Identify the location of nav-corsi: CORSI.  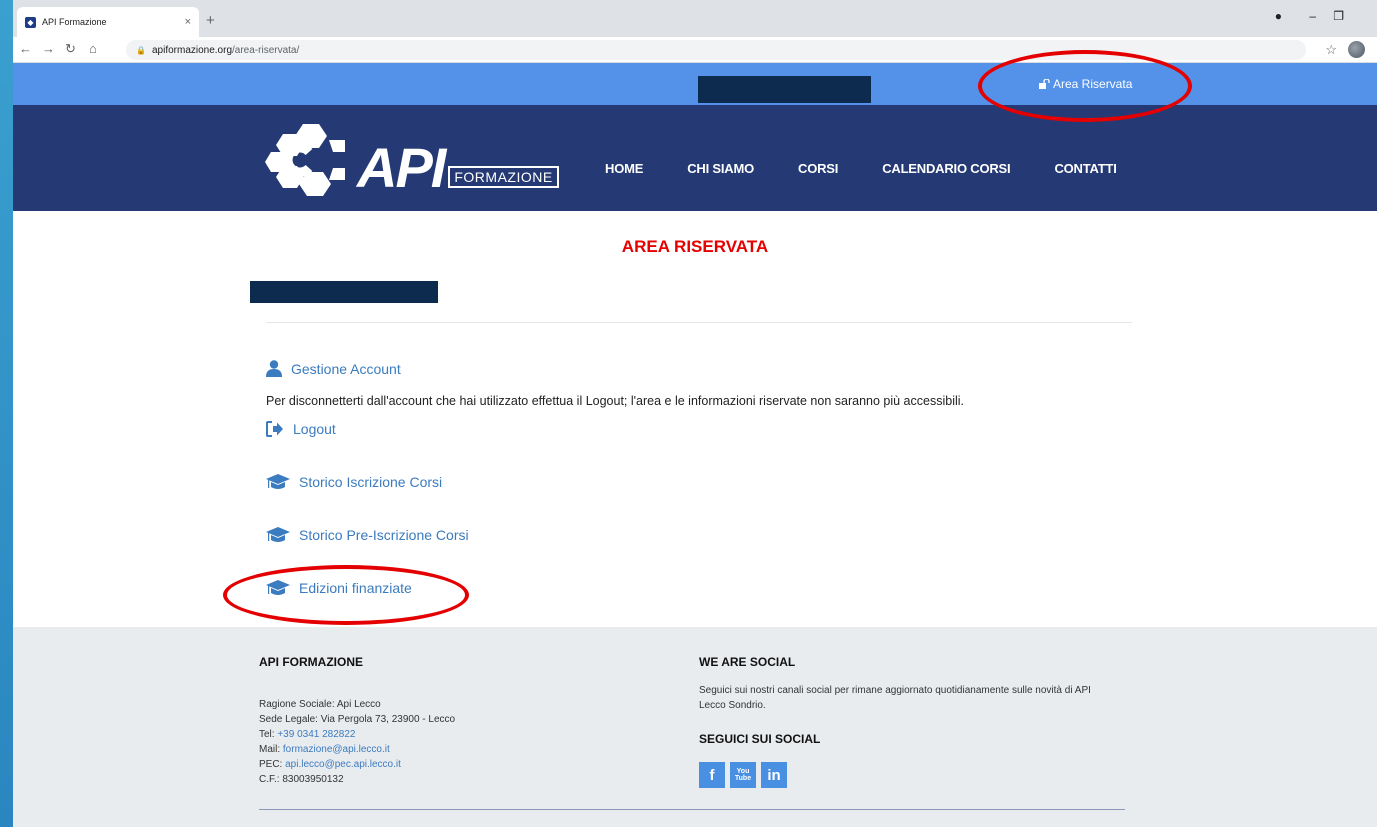
(818, 168).